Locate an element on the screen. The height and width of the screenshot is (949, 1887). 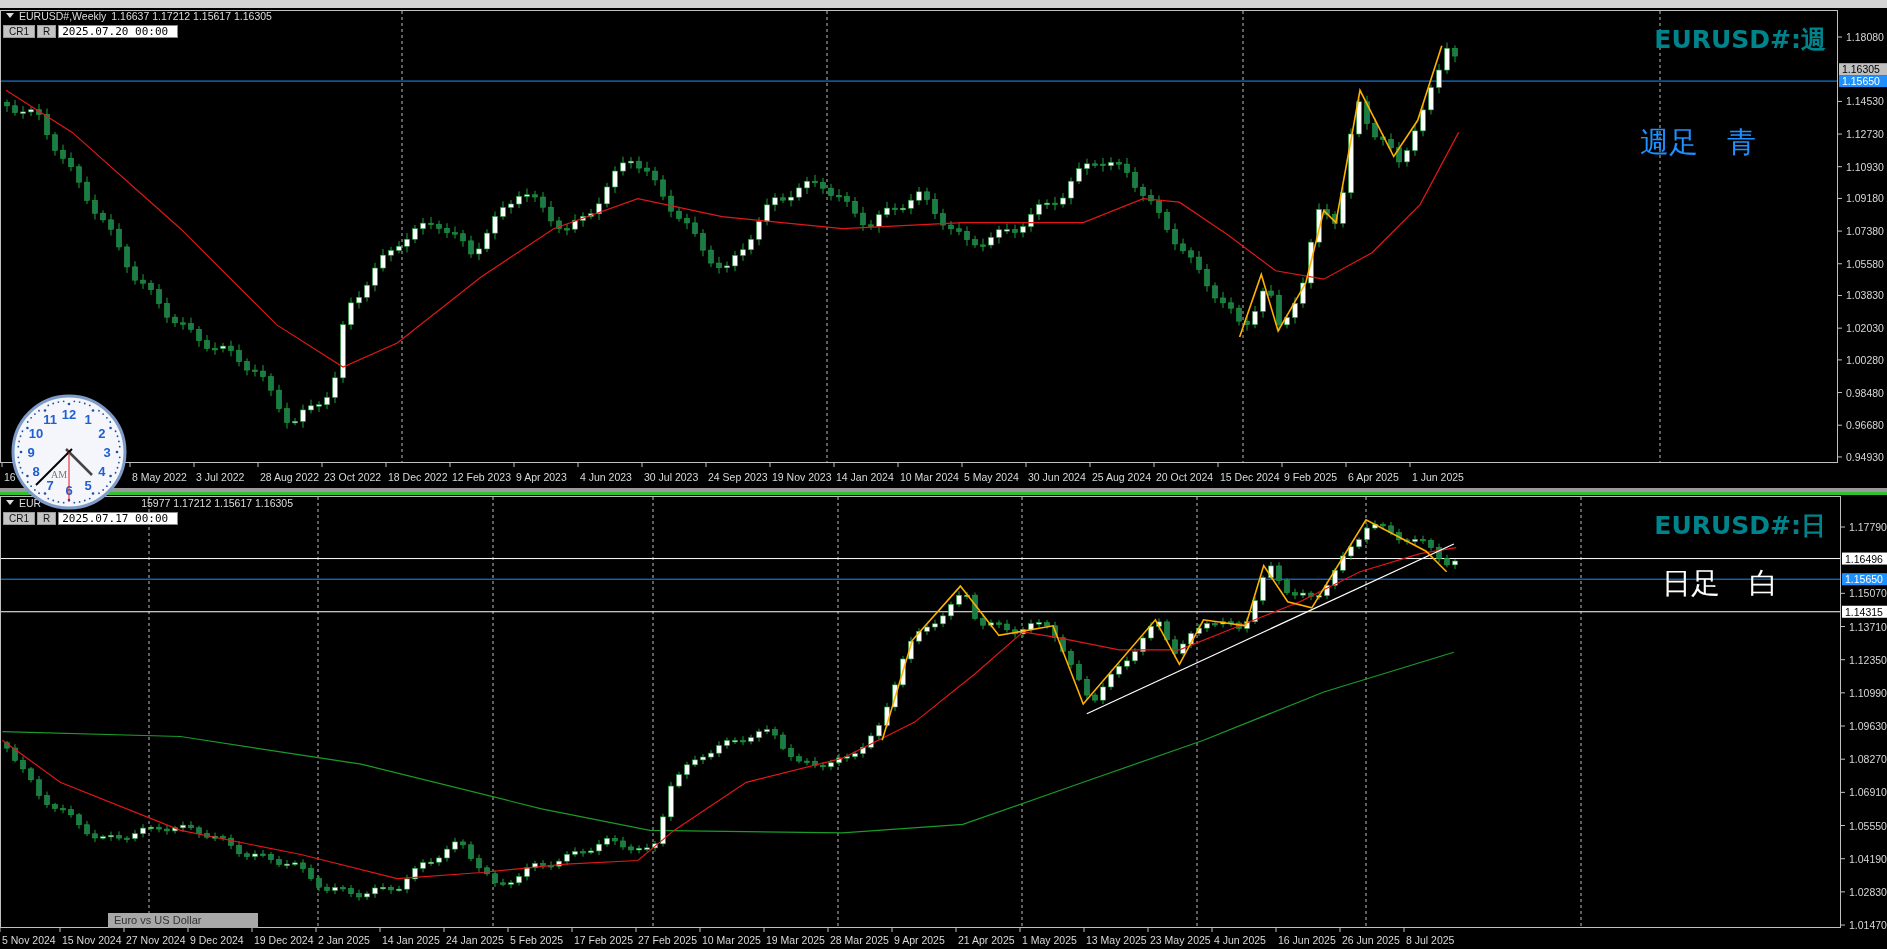
date-label: 19 Dec 2024 is located at coordinates (284, 940).